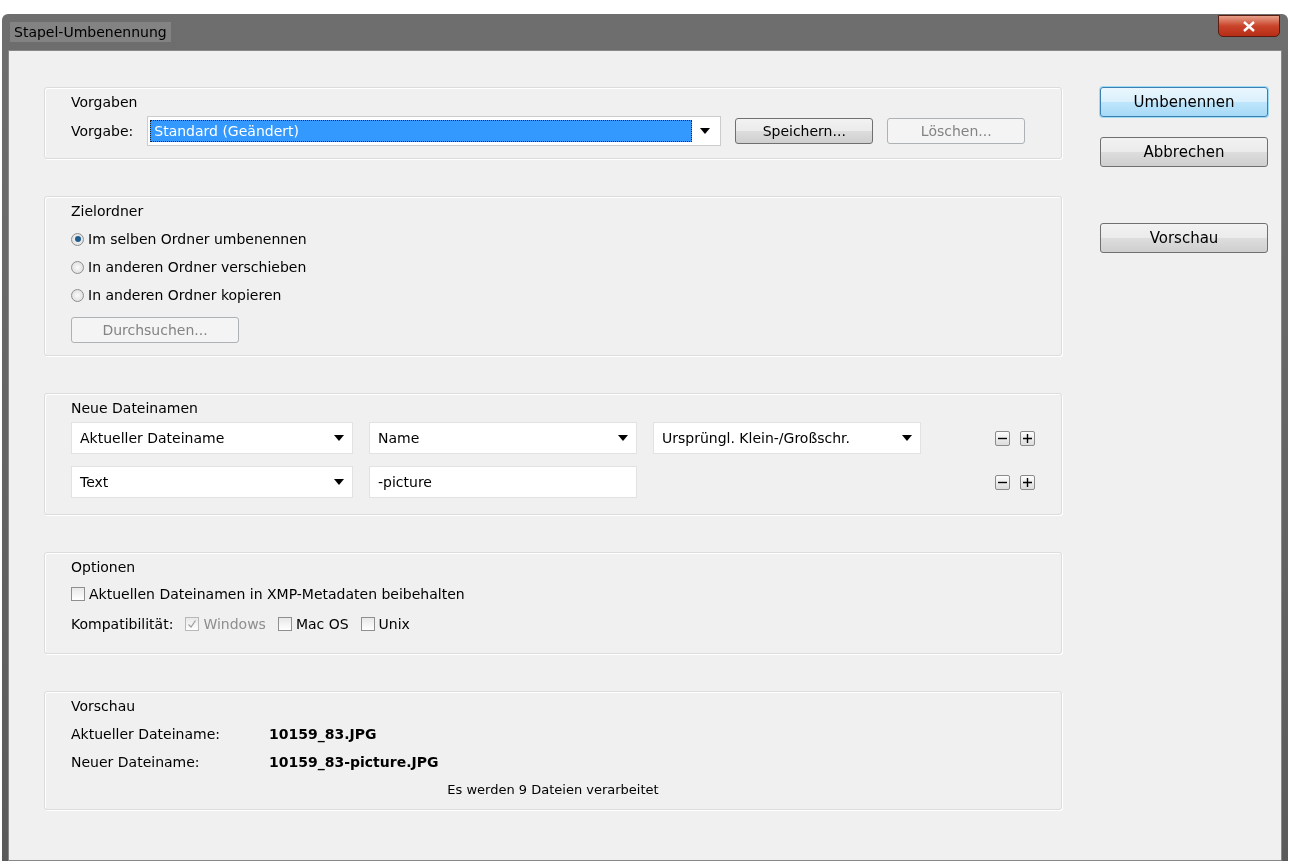 The image size is (1290, 861). What do you see at coordinates (277, 594) in the screenshot?
I see `checkbox-label: Aktuellen Dateinamen in XMP-Metadaten beibehalten` at bounding box center [277, 594].